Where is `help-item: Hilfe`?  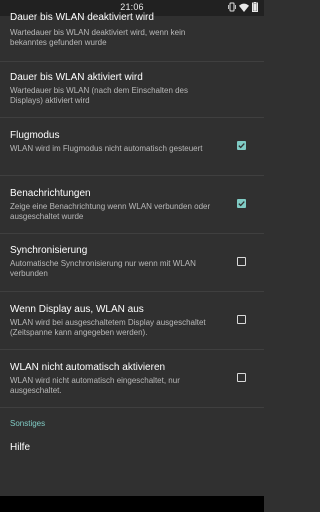
help-item: Hilfe is located at coordinates (132, 448).